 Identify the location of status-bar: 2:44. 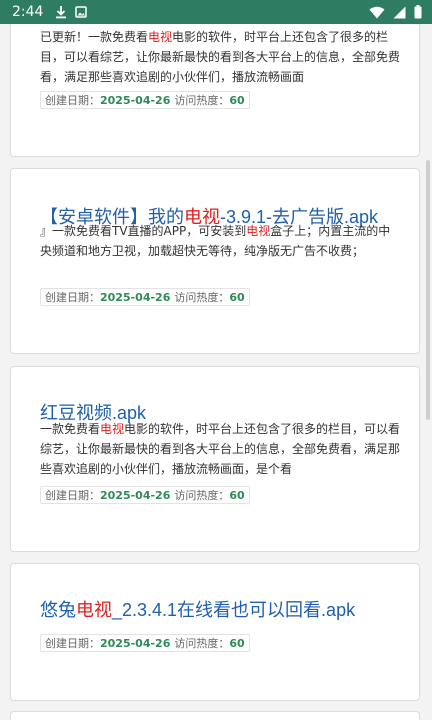
(216, 12).